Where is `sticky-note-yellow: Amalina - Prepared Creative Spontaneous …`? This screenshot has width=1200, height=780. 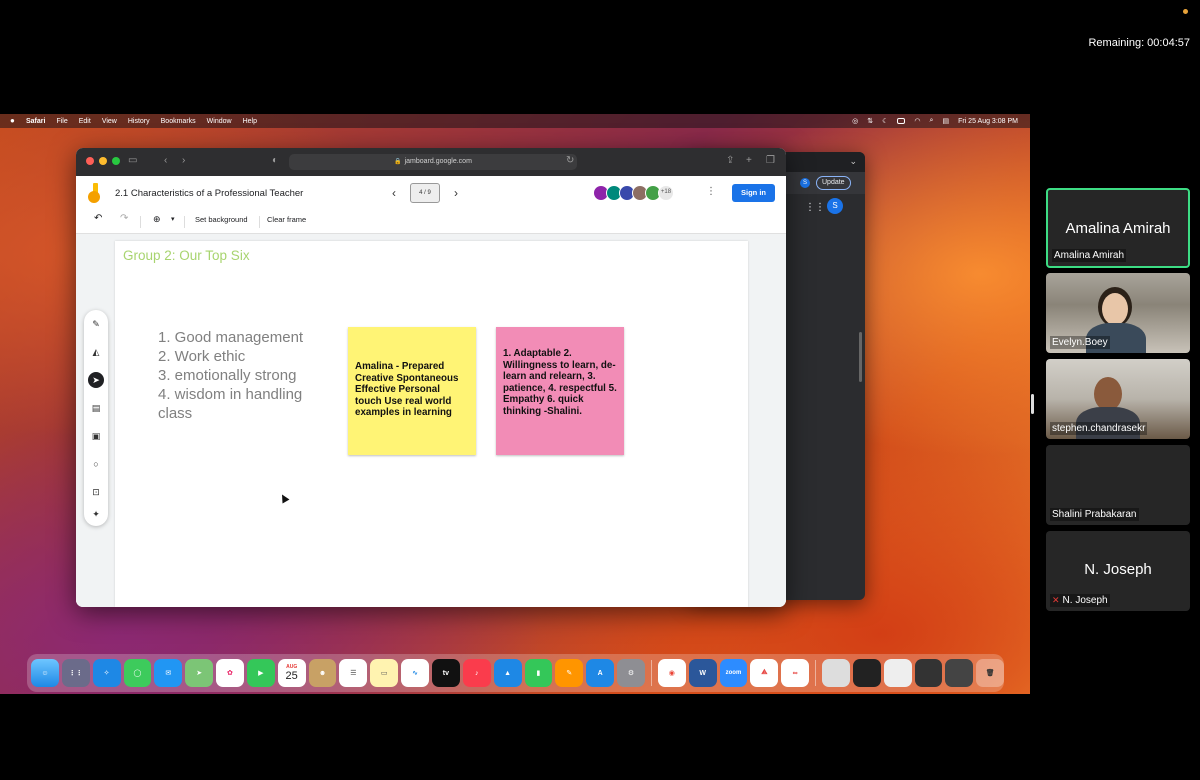
sticky-note-yellow: Amalina - Prepared Creative Spontaneous … is located at coordinates (412, 391).